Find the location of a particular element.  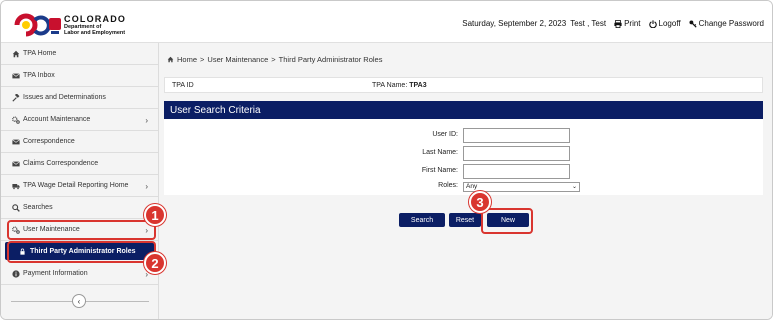

sidebar-item-label: Issues and Determinations is located at coordinates (64, 97).